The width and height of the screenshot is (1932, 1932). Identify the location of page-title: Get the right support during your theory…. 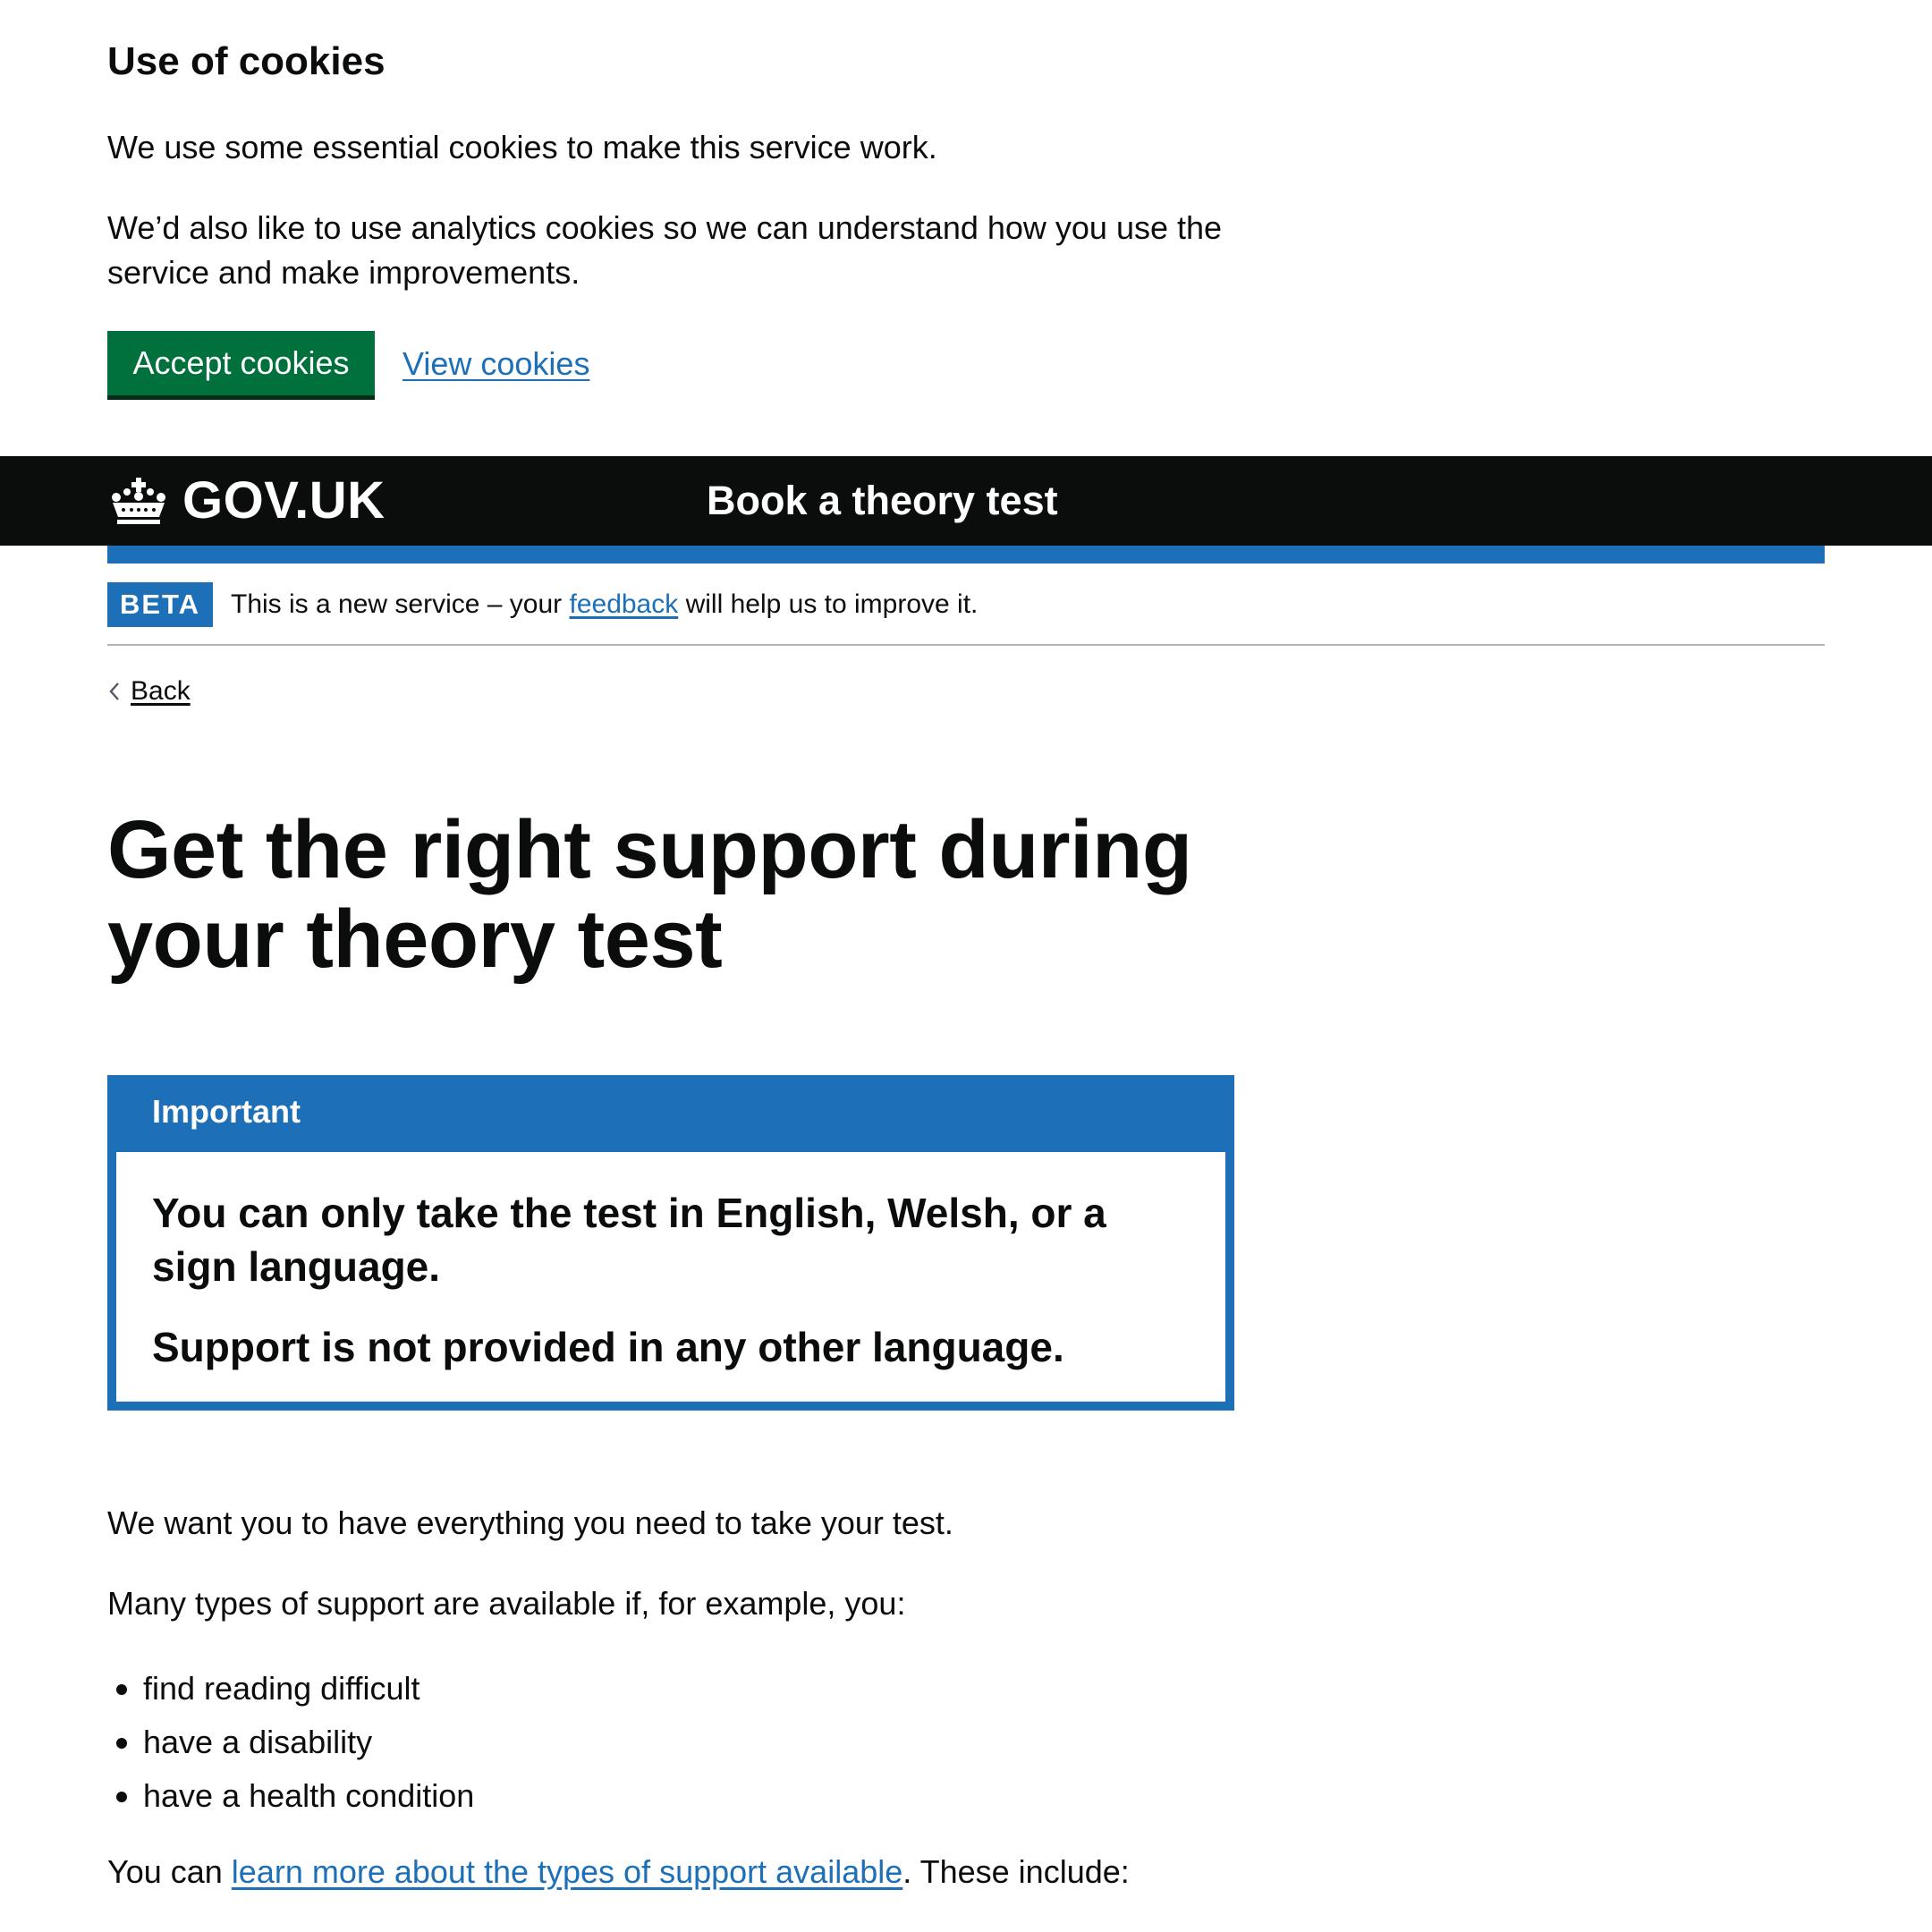
(649, 894).